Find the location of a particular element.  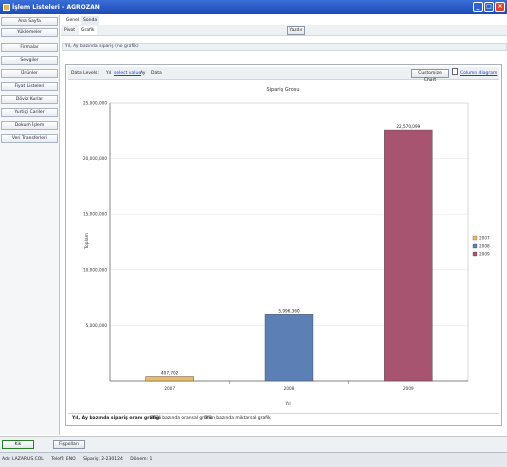

tab-product-quantity-chart: Ürün bazında miktarsal grafik is located at coordinates (237, 418).